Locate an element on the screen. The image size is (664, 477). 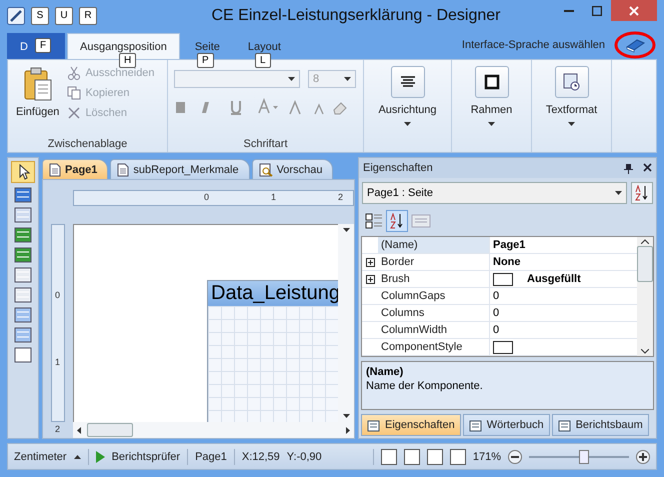
keytip: S is located at coordinates (40, 15).